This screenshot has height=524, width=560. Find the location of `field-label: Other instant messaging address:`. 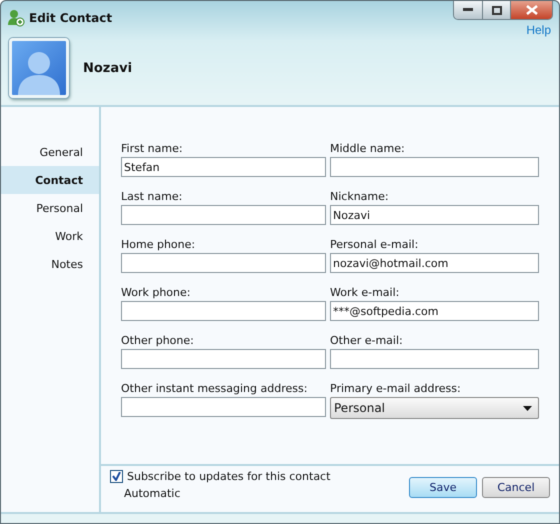

field-label: Other instant messaging address: is located at coordinates (214, 388).